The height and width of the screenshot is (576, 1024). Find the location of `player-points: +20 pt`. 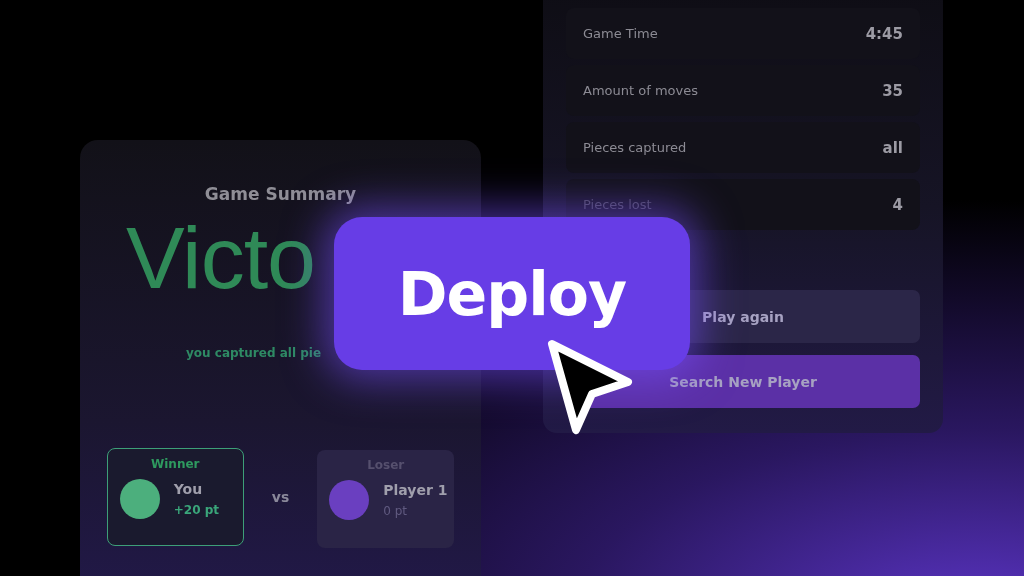

player-points: +20 pt is located at coordinates (196, 510).